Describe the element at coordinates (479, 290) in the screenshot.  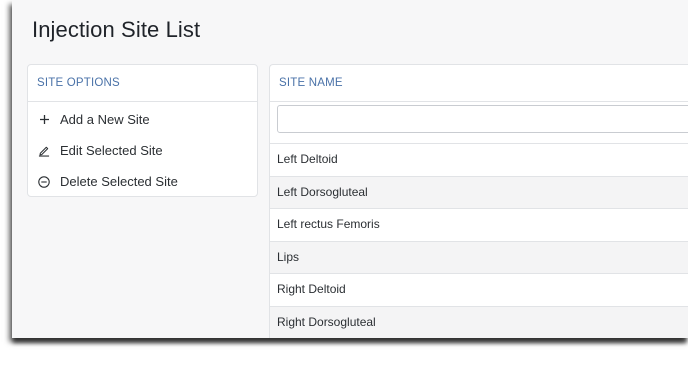
I see `table-row: Right Deltoid` at that location.